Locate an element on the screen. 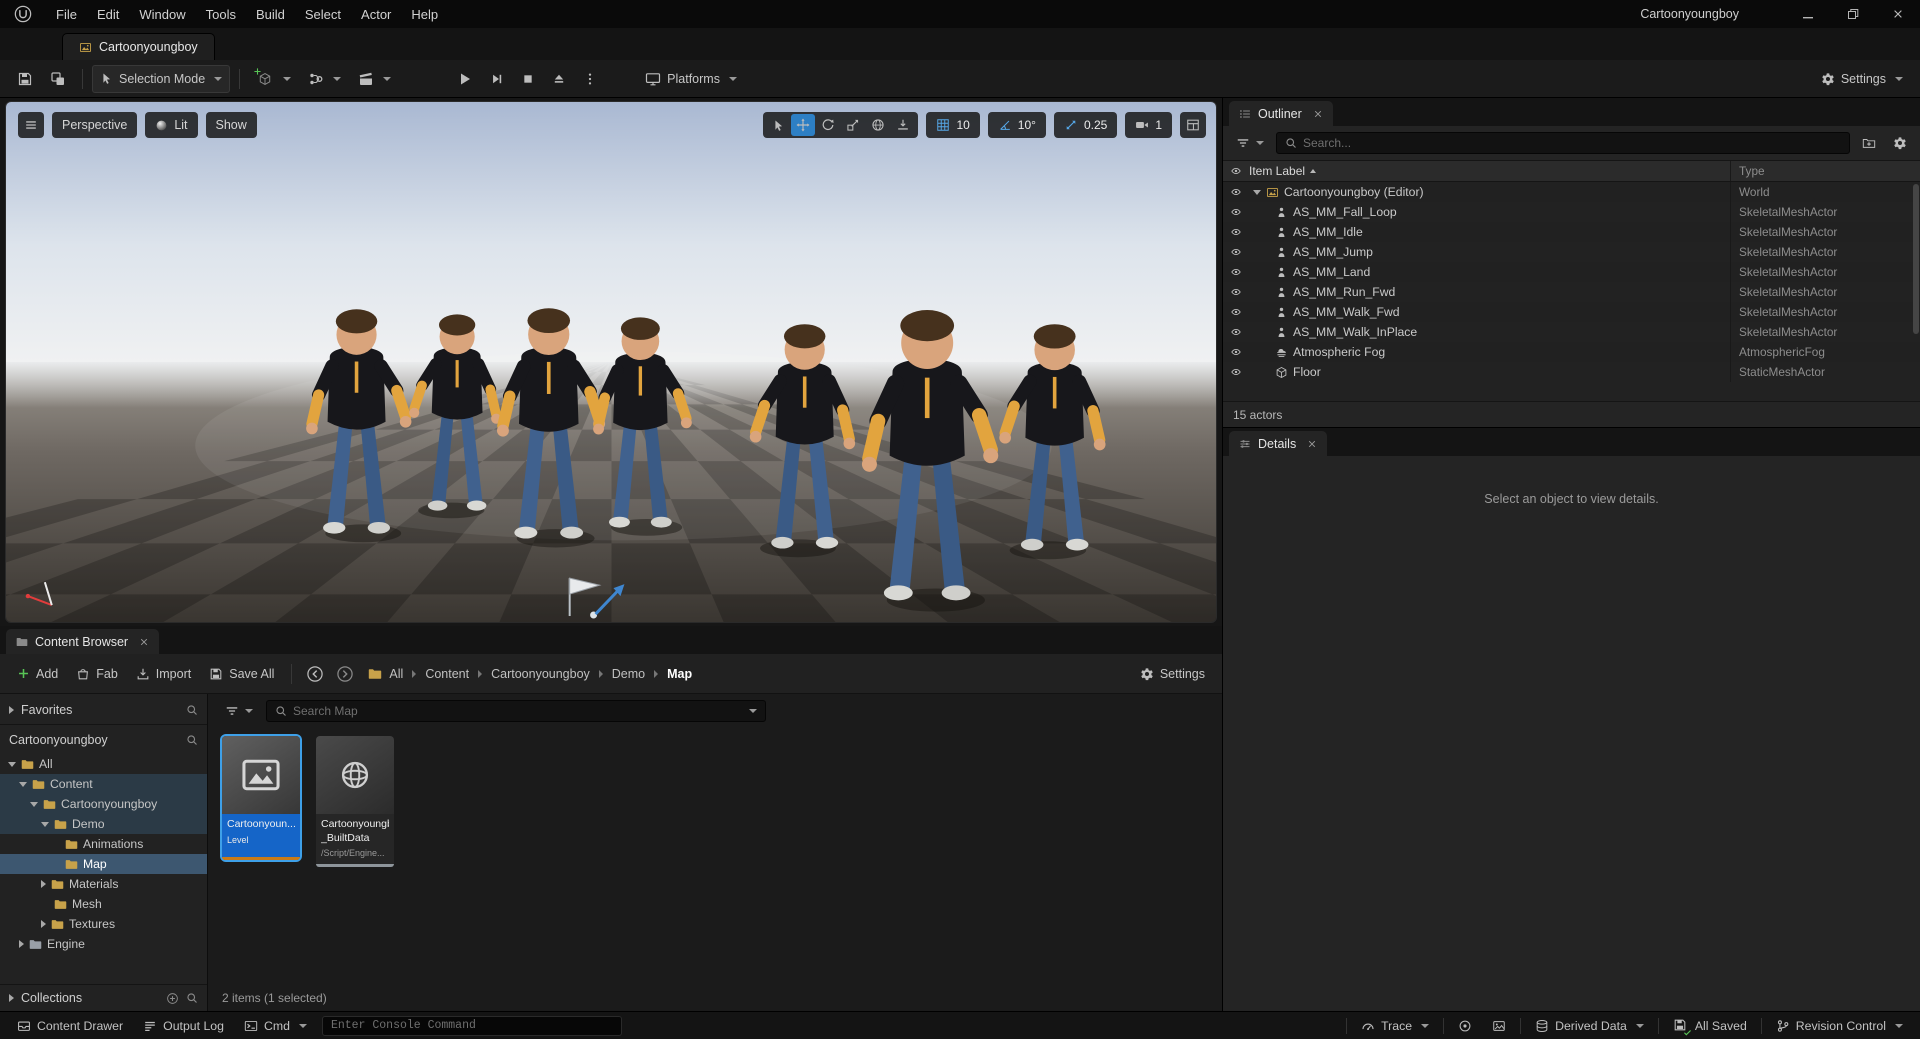 This screenshot has width=1920, height=1039. asset-search-field is located at coordinates (516, 711).